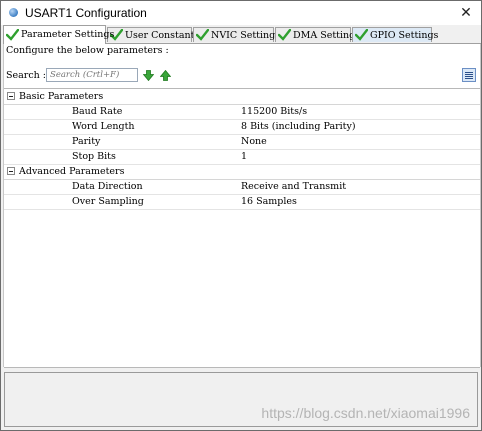 This screenshot has width=482, height=431. I want to click on param-name: Parity, so click(86, 141).